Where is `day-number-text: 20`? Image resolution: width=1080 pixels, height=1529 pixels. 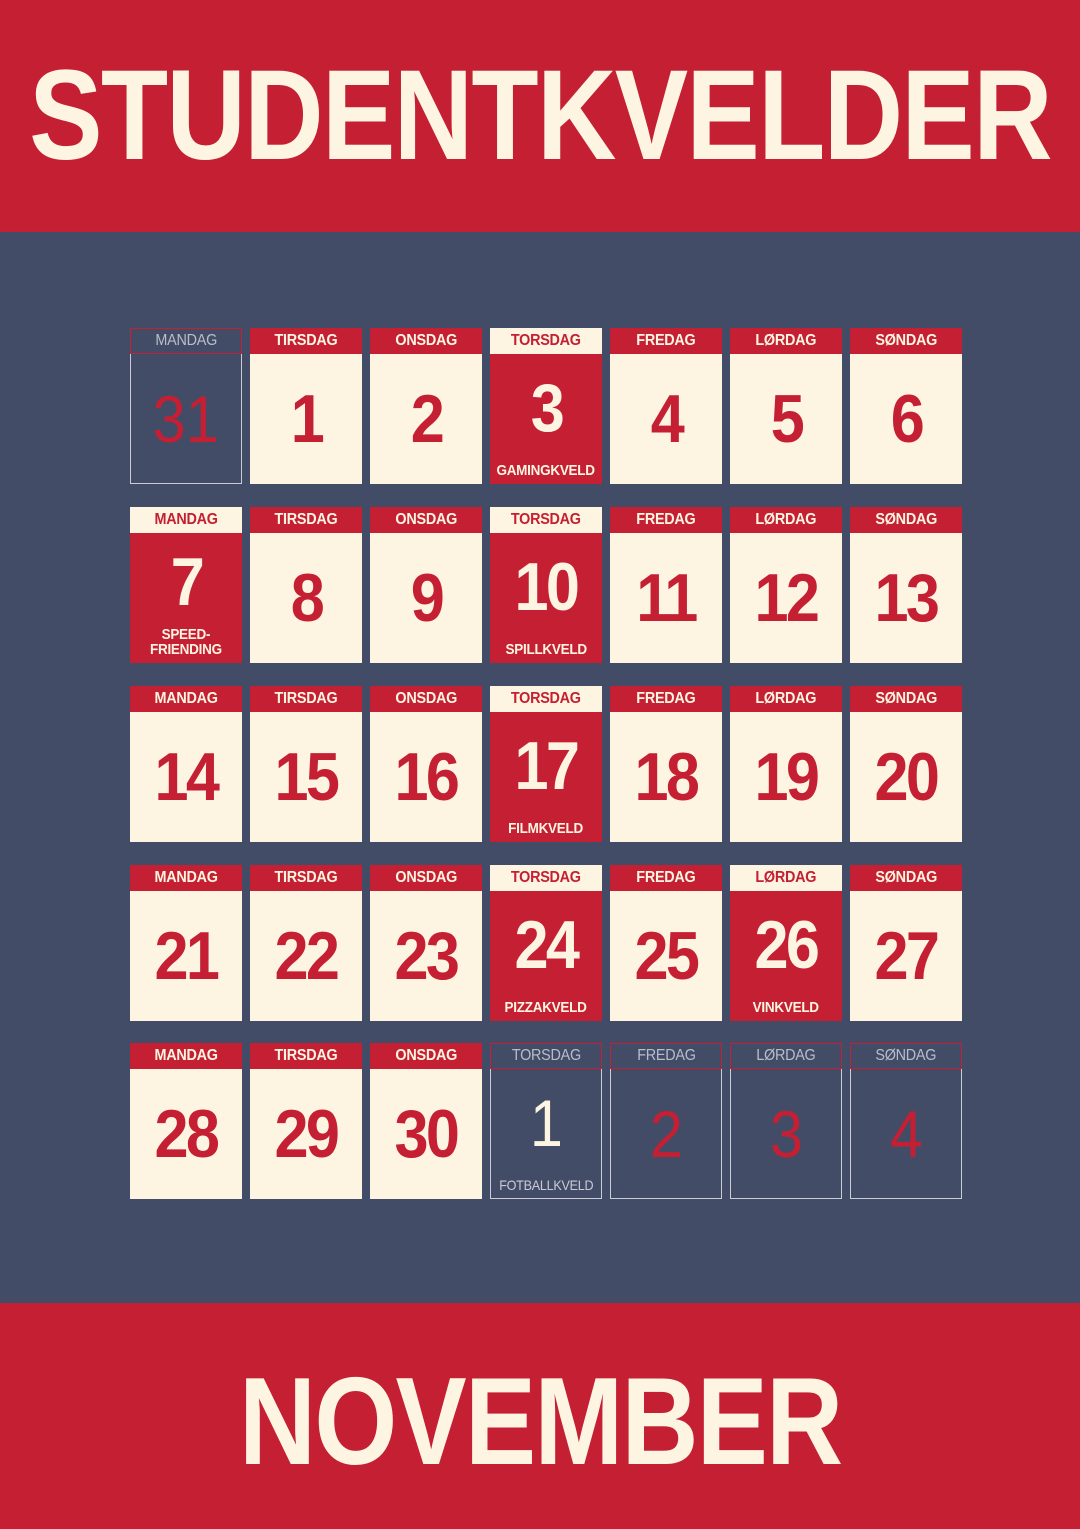
day-number-text: 20 is located at coordinates (907, 777).